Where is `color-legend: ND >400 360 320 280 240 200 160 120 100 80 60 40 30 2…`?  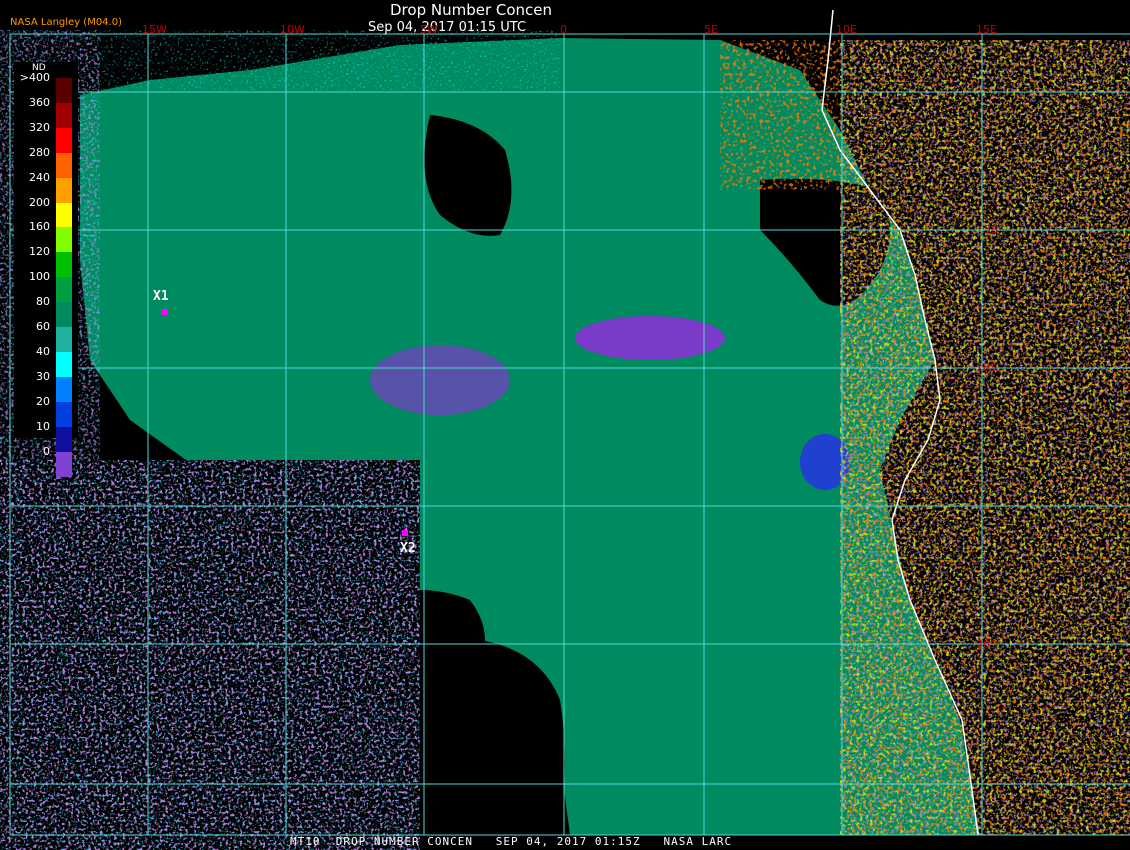
color-legend: ND >400 360 320 280 240 200 160 120 100 80 60 40 30 2… is located at coordinates (46, 269).